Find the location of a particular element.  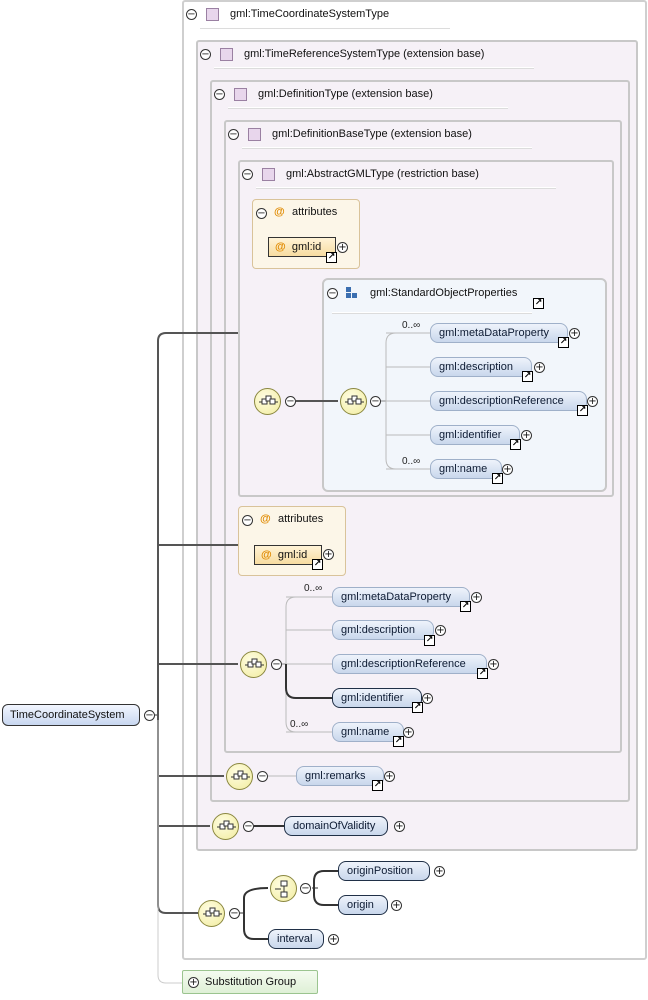

element-origin-position: originPosition is located at coordinates (384, 871).